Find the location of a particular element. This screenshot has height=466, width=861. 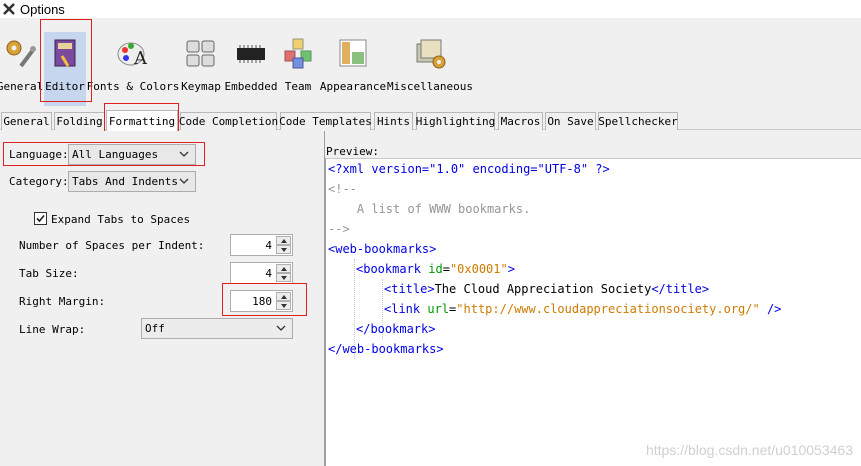

title-bar: Options is located at coordinates (430, 9).